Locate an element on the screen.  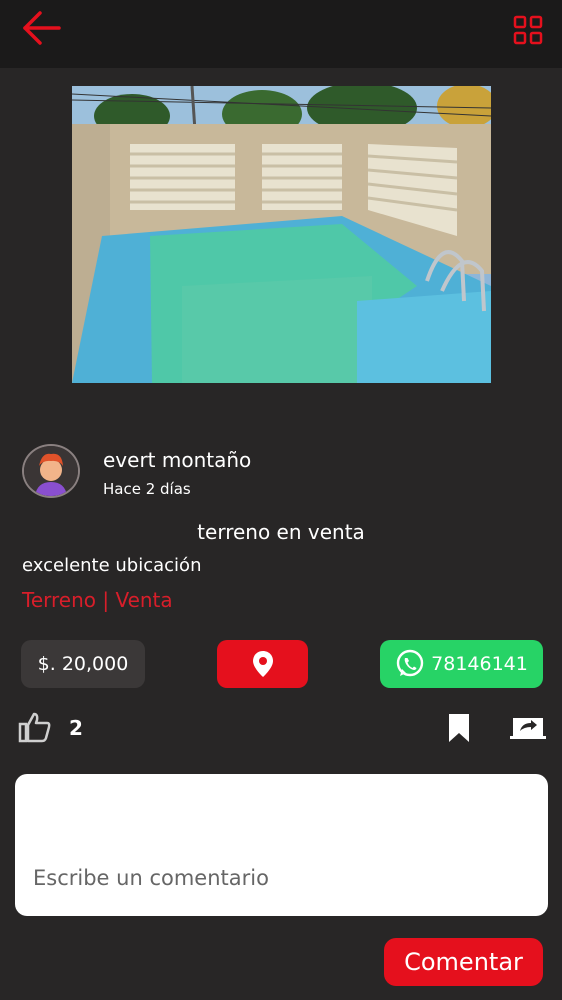
bookmark-icon is located at coordinates (459, 728).